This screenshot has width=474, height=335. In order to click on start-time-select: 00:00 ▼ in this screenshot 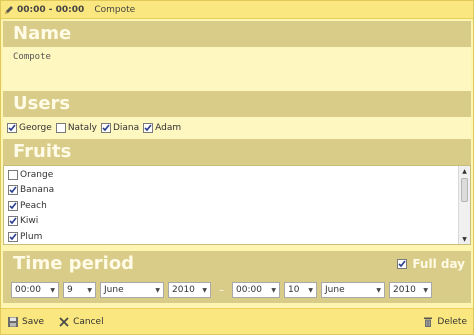, I will do `click(35, 290)`.